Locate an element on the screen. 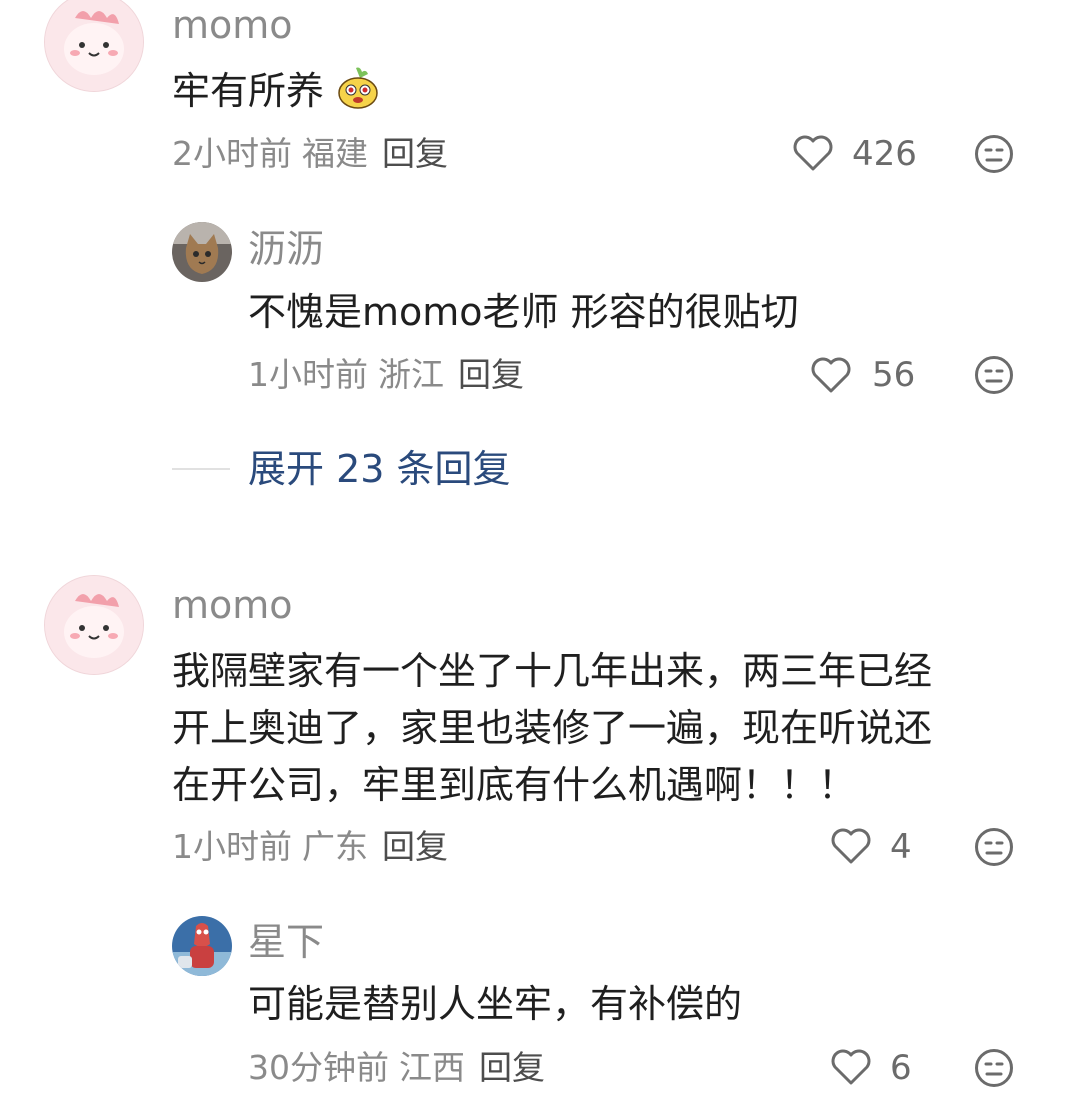 The width and height of the screenshot is (1080, 1119). reply-username: 星下 is located at coordinates (286, 942).